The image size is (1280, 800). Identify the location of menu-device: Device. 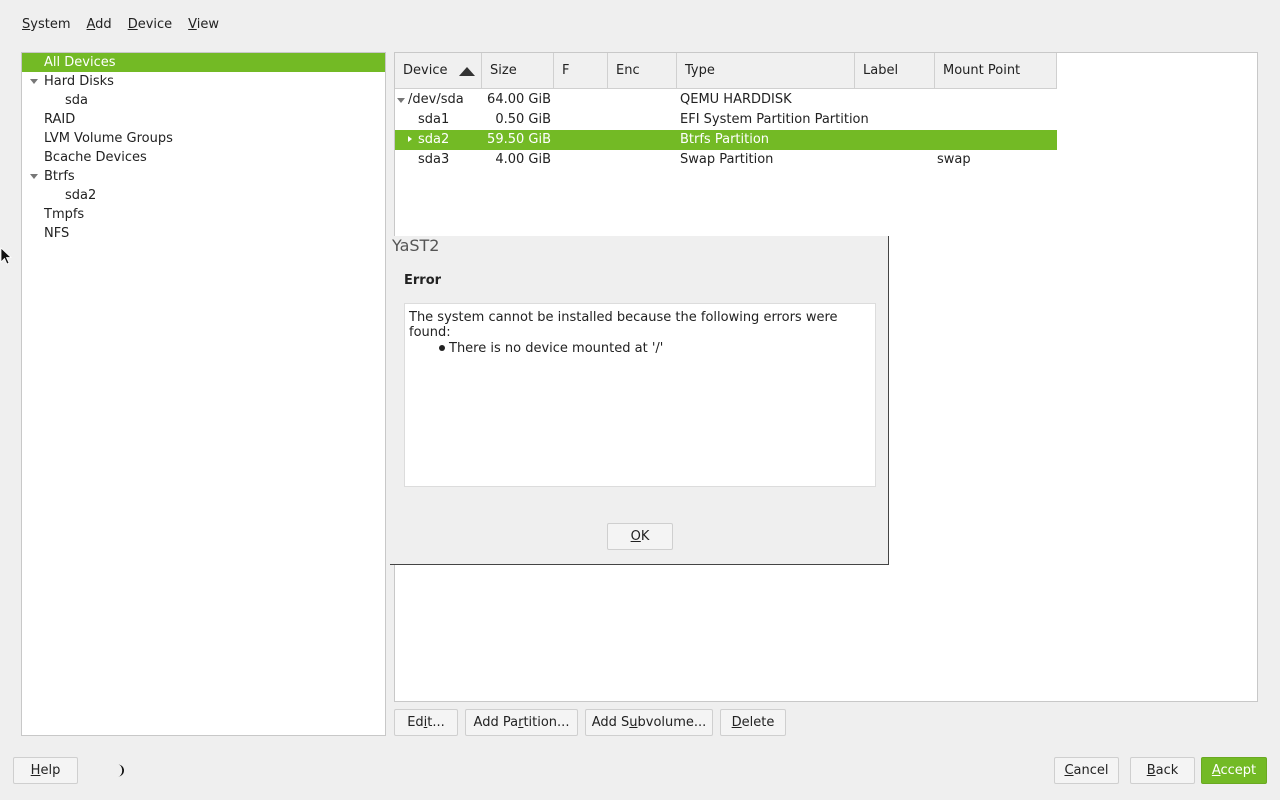
(150, 25).